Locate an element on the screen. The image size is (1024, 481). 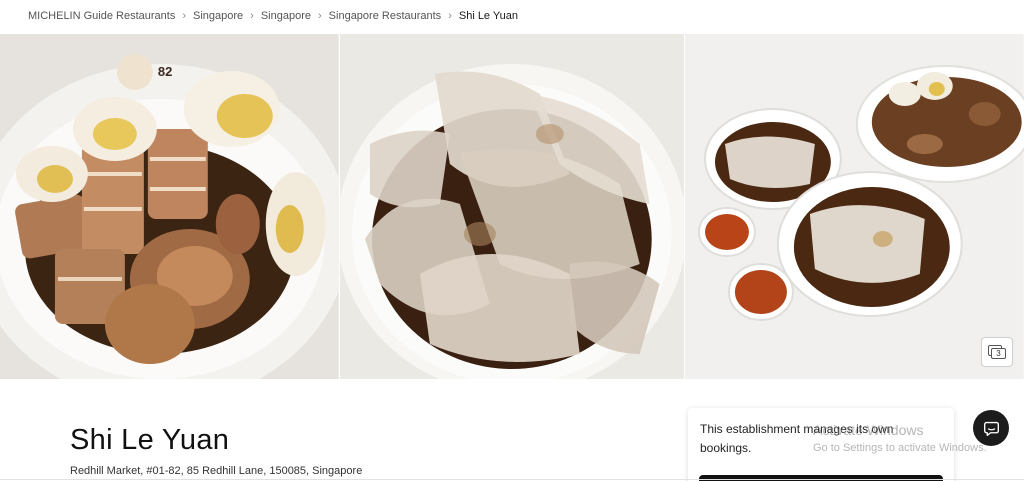
photo-stack-icon: 3 is located at coordinates (997, 352).